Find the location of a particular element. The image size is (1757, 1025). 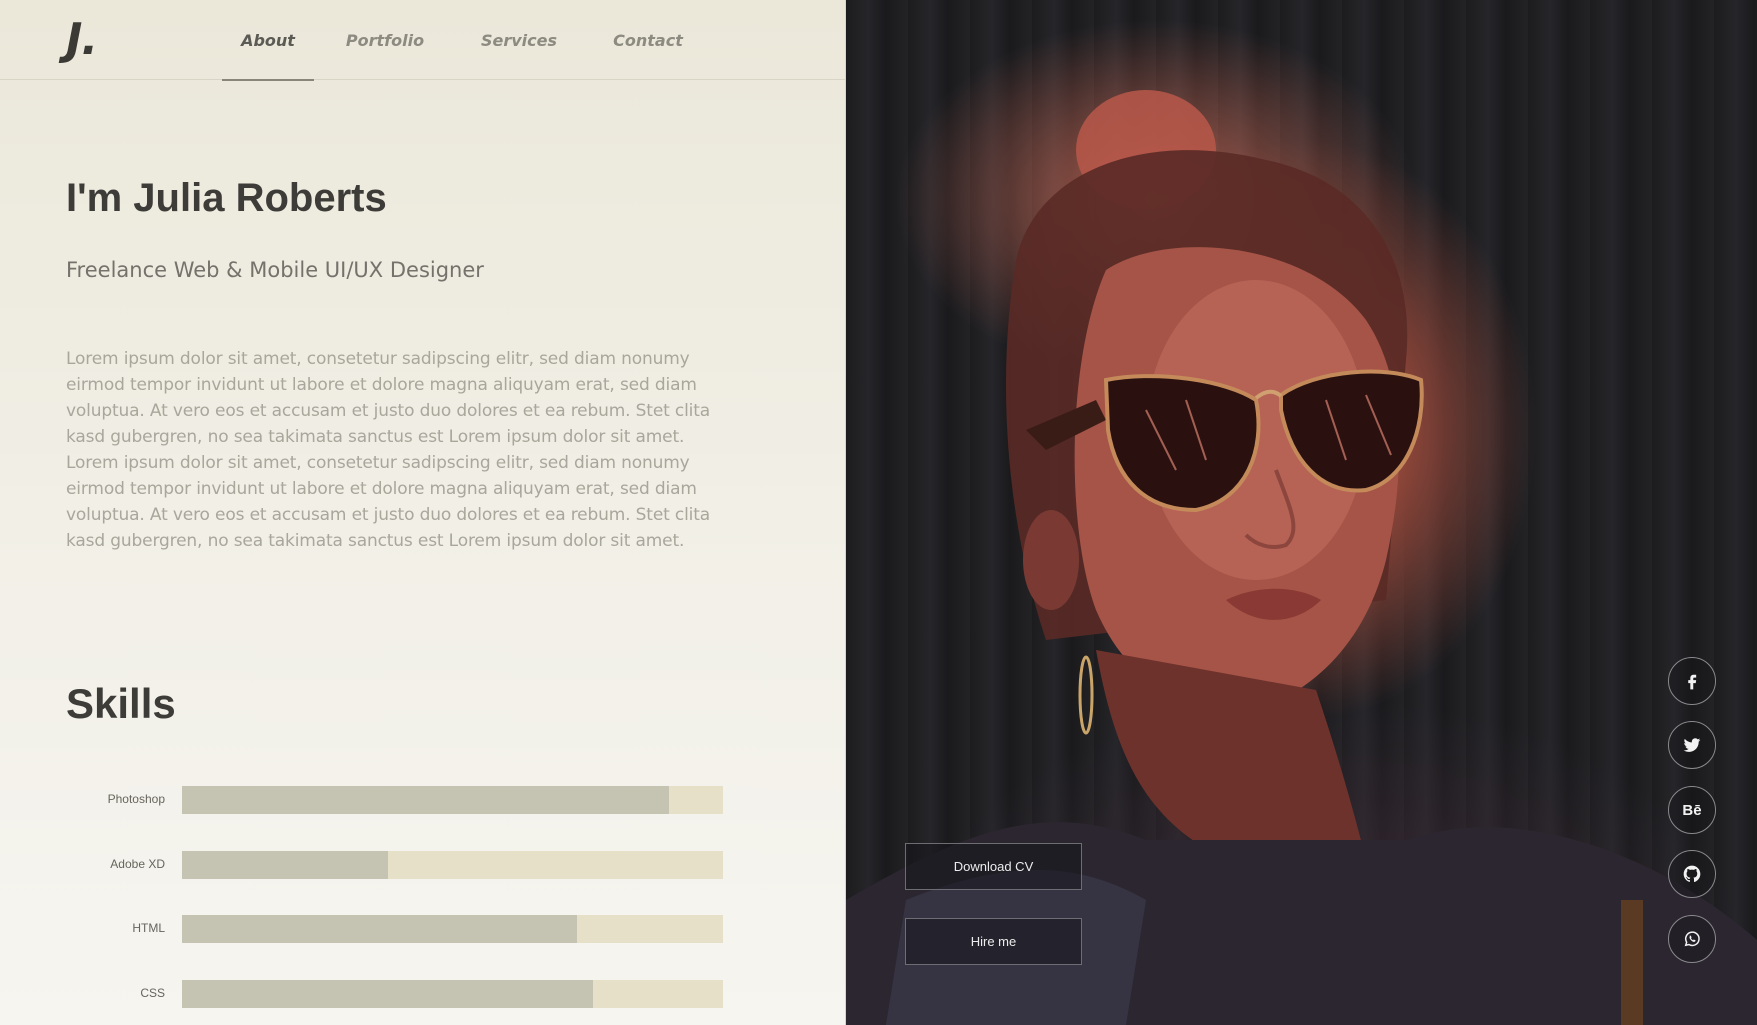

site-header: J. About Portfolio Services Contact is located at coordinates (422, 40).